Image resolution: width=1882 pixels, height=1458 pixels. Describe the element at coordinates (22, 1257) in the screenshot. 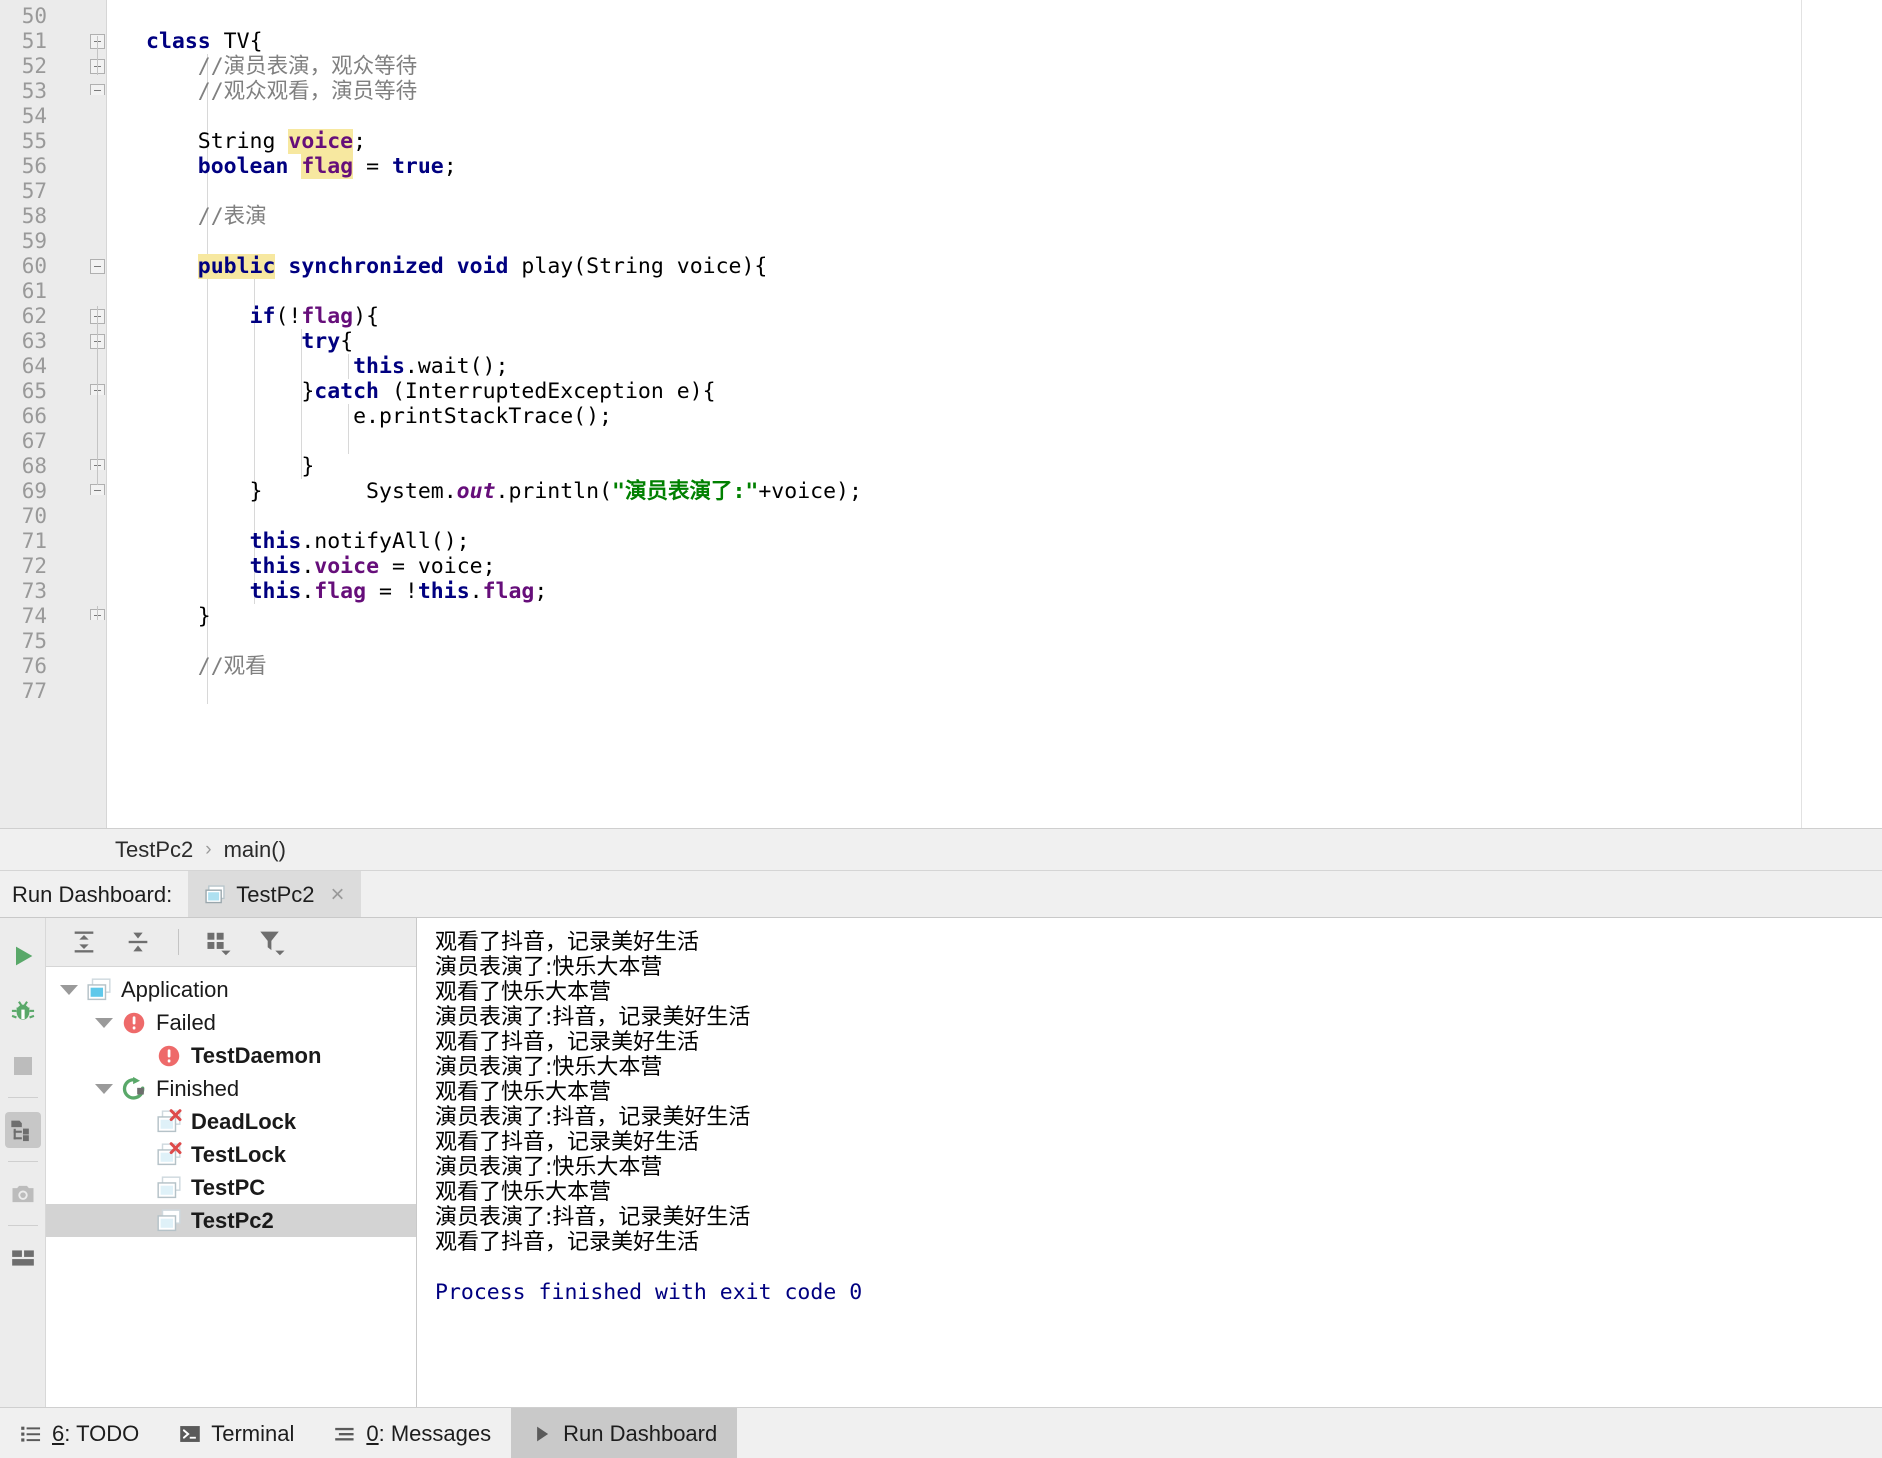

I see `layout-button` at that location.